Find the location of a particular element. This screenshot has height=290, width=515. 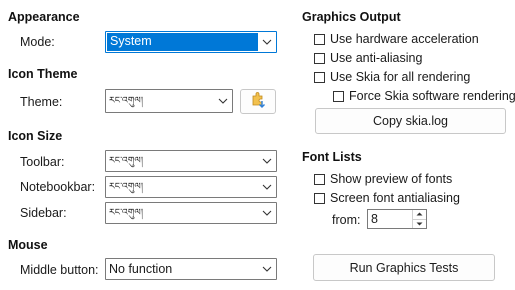

theme-select-value: རང་འགུལ། is located at coordinates (126, 101).